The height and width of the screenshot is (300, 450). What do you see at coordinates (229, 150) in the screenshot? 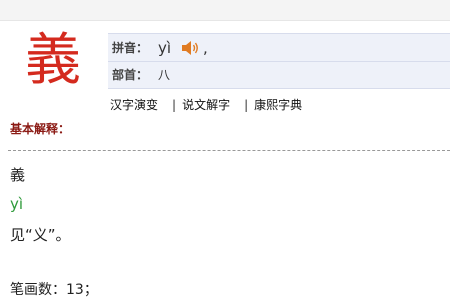
I see `dashed-divider` at bounding box center [229, 150].